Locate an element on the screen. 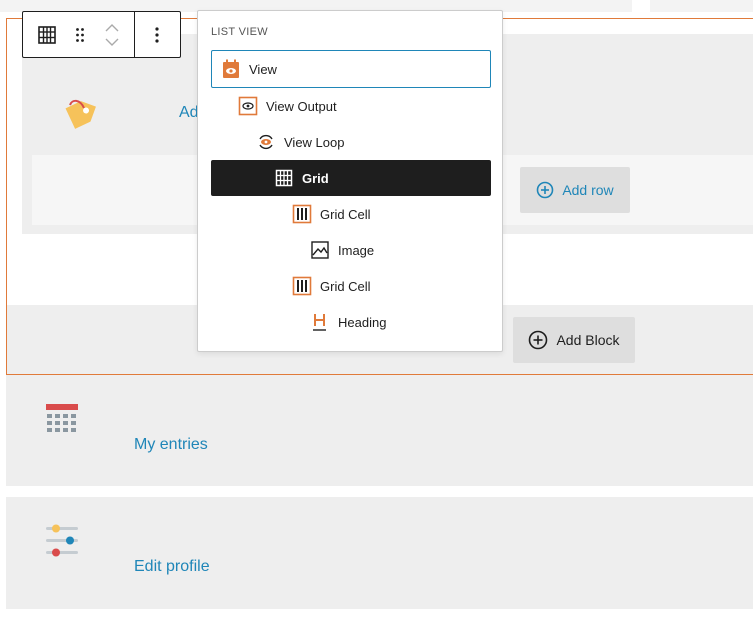  sliders-icon is located at coordinates (62, 540).